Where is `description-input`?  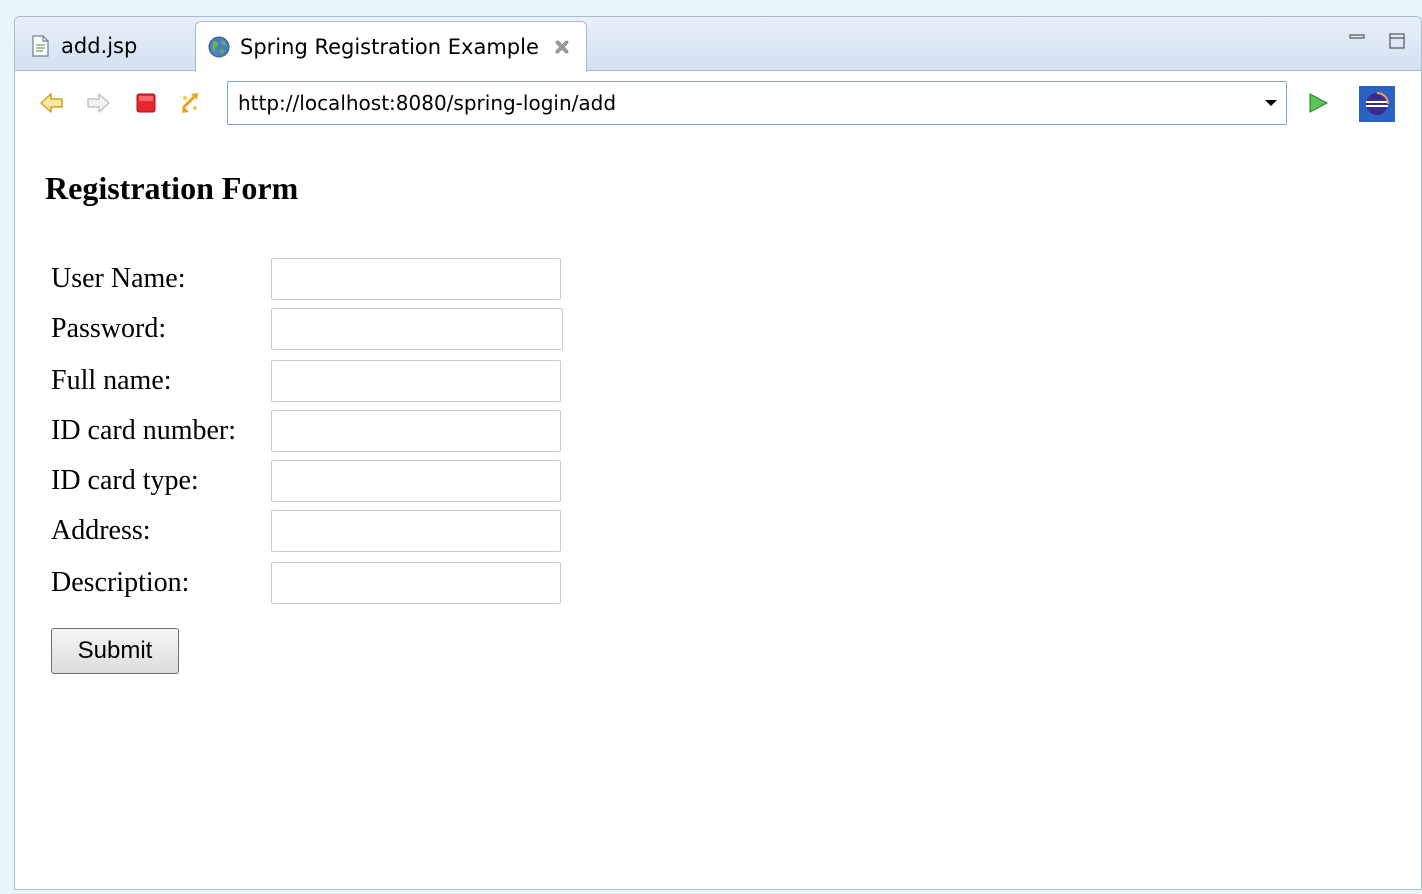 description-input is located at coordinates (416, 583).